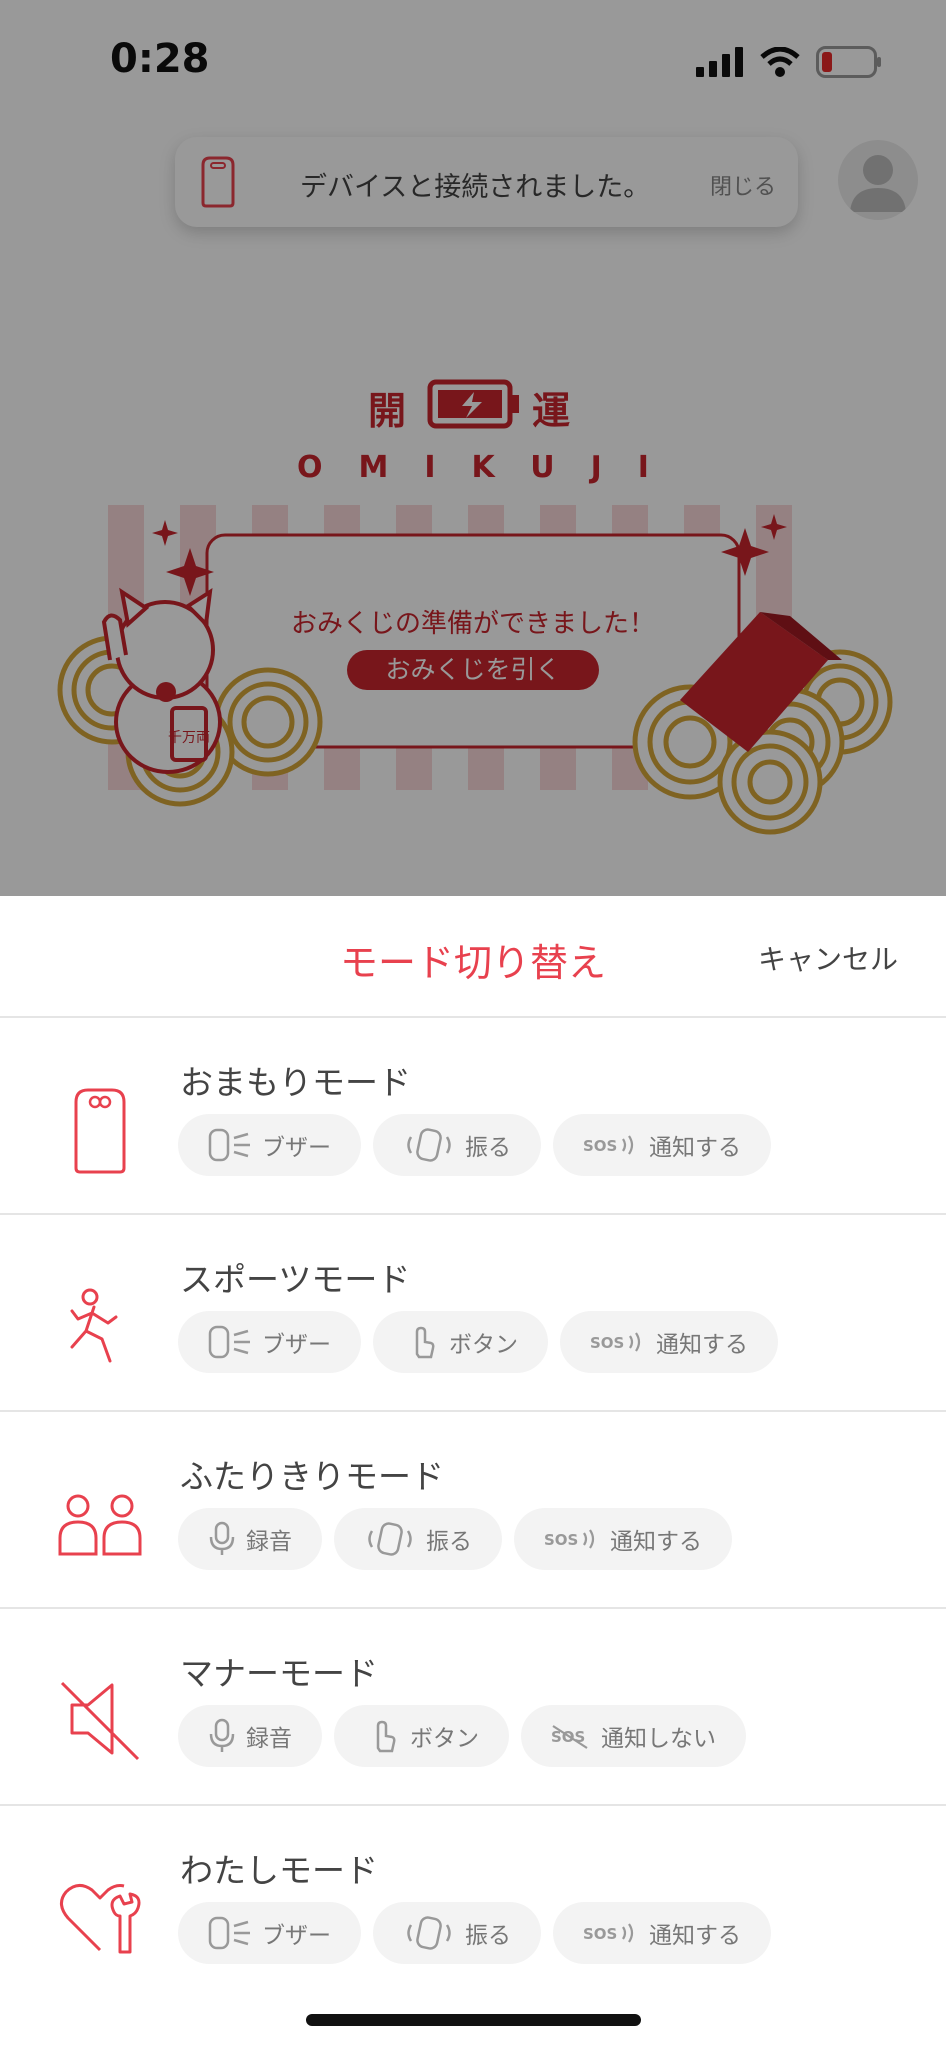 This screenshot has height=2048, width=946. I want to click on mode-name: わたしモード, so click(279, 1870).